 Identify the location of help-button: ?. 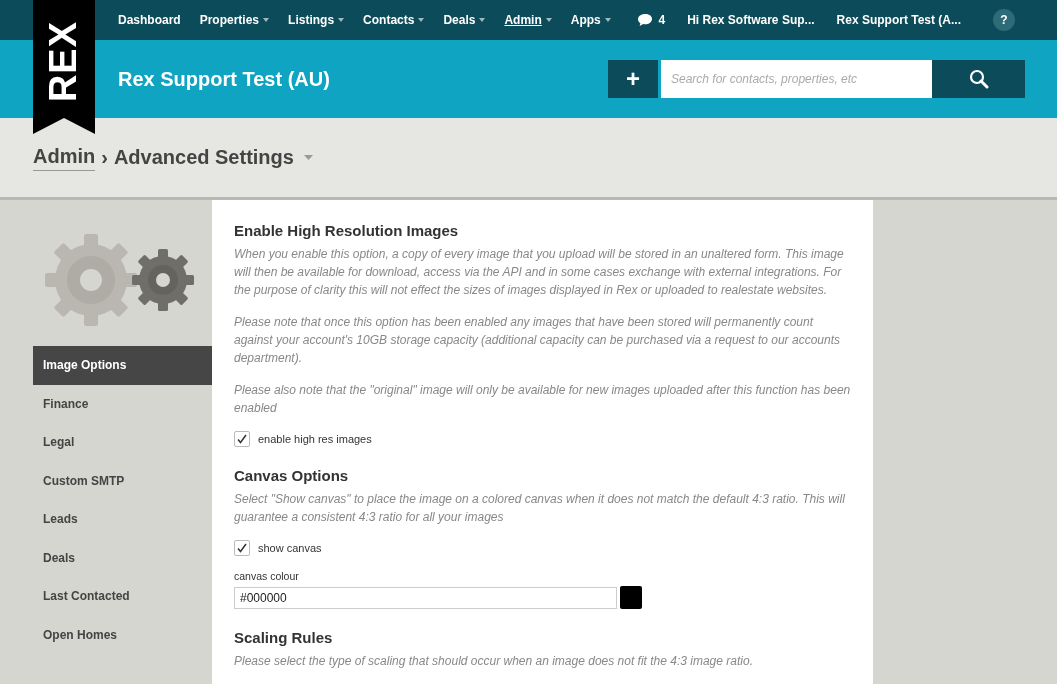
(1004, 20).